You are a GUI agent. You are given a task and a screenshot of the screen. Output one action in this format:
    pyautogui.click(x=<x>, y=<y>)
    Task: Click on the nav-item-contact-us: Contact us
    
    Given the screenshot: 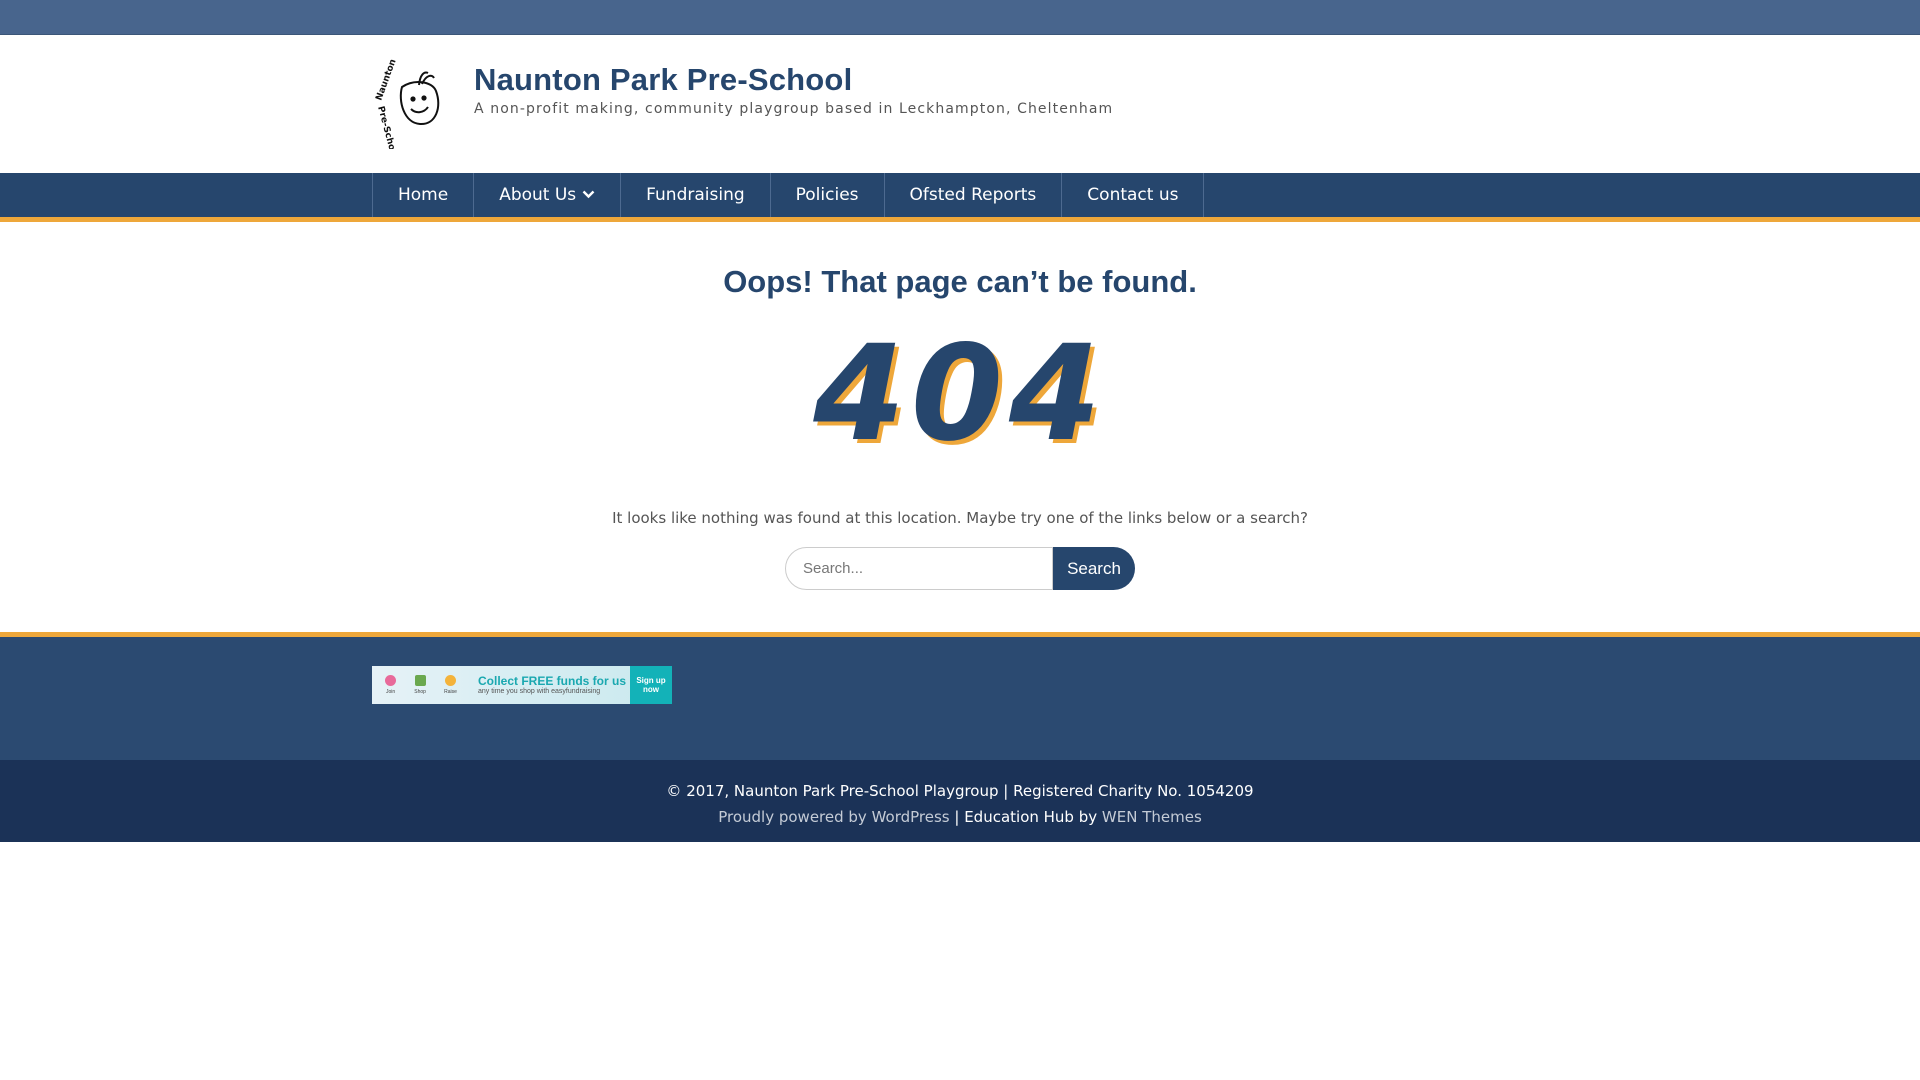 What is the action you would take?
    pyautogui.click(x=1133, y=195)
    